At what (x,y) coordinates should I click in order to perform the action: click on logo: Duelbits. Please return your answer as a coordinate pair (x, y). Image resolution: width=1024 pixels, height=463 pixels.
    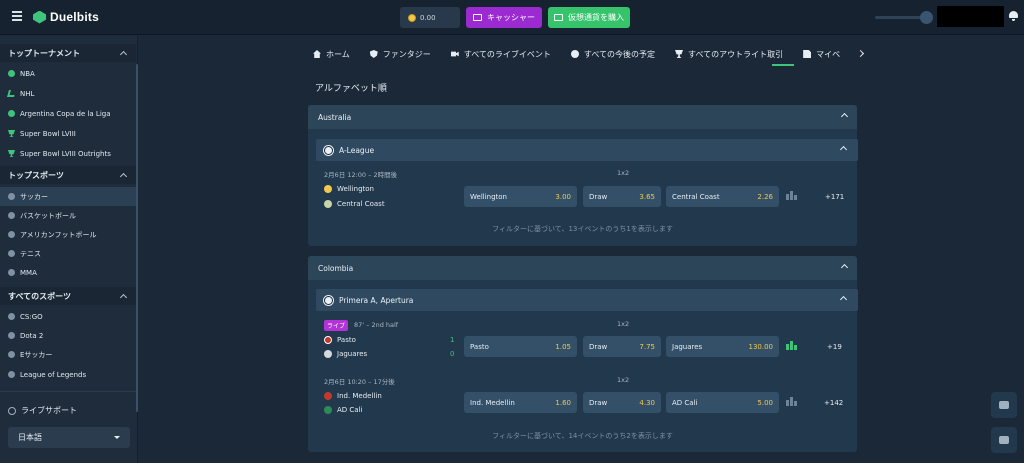
    Looking at the image, I should click on (66, 17).